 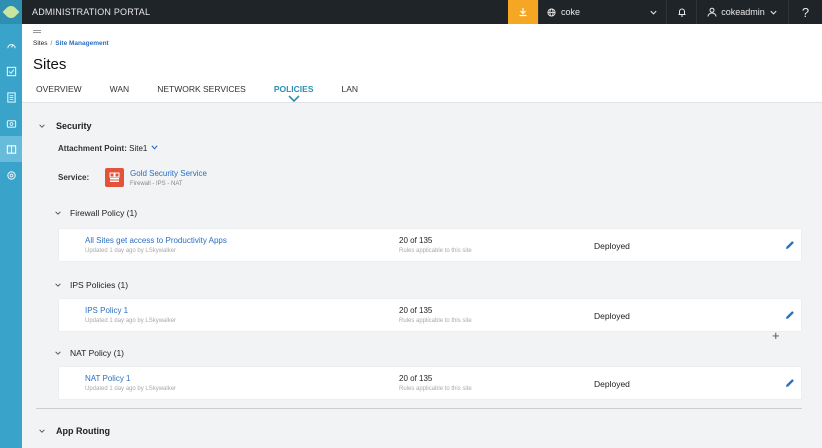 I want to click on alert-button, so click(x=523, y=12).